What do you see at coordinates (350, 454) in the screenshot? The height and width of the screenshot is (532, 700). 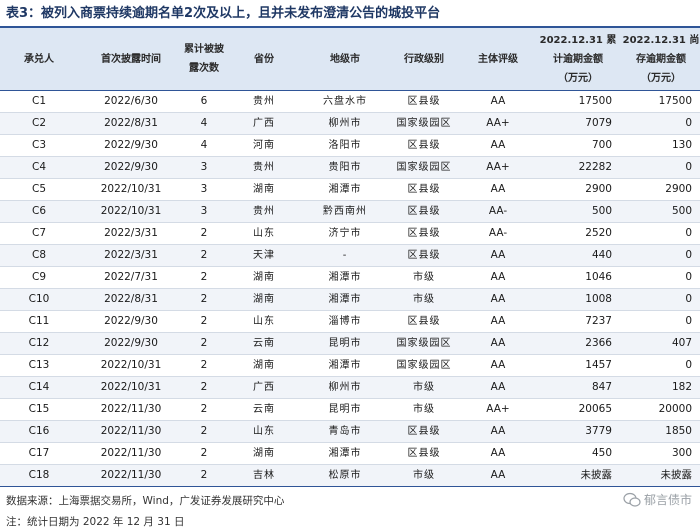 I see `table-row: C17 2022/11/30 2 湖南 湘潭市 区县级 AA 450 300` at bounding box center [350, 454].